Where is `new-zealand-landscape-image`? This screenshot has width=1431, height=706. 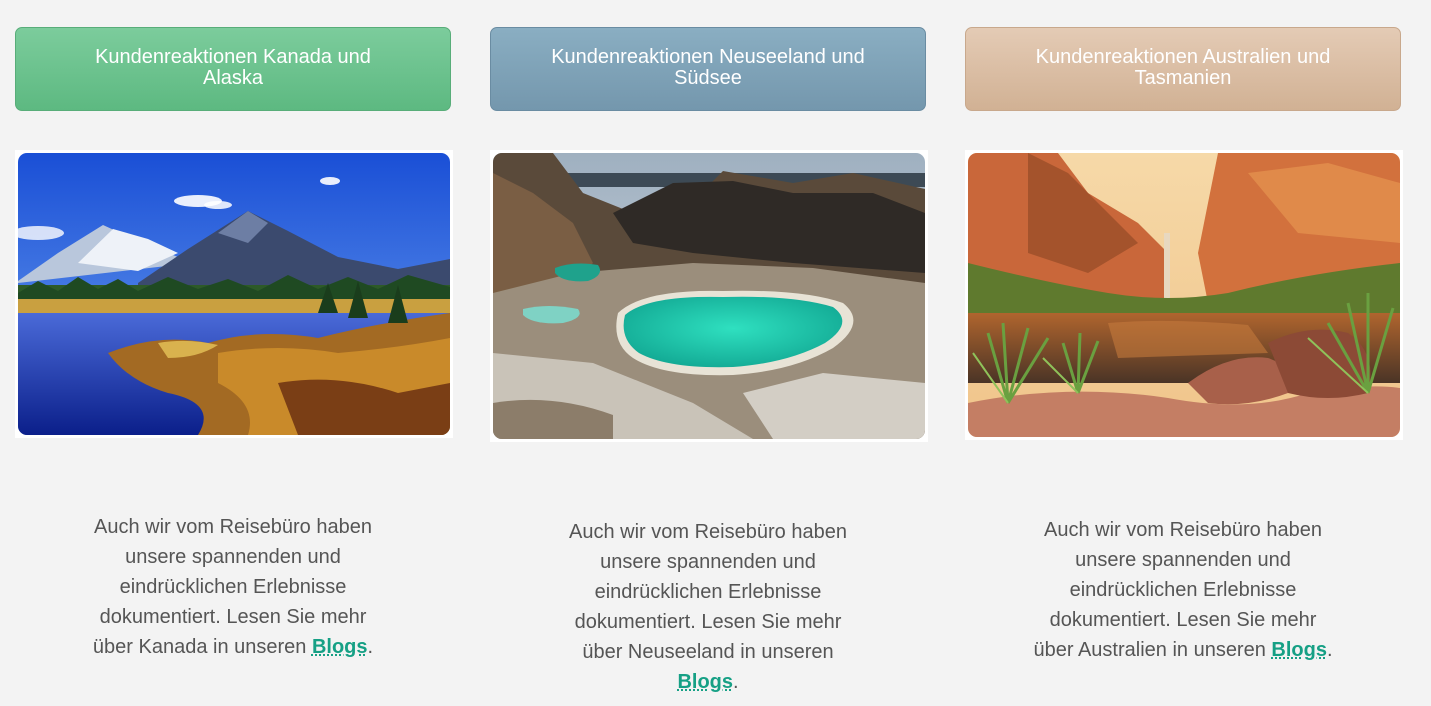
new-zealand-landscape-image is located at coordinates (709, 296).